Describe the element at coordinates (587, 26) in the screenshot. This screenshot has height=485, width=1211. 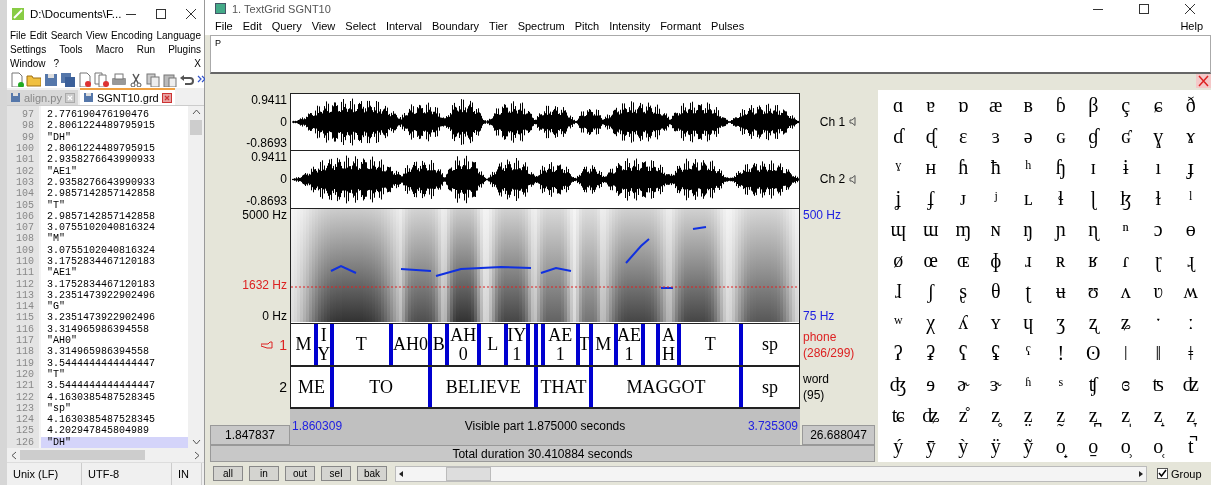
I see `menu-item: Pitch` at that location.